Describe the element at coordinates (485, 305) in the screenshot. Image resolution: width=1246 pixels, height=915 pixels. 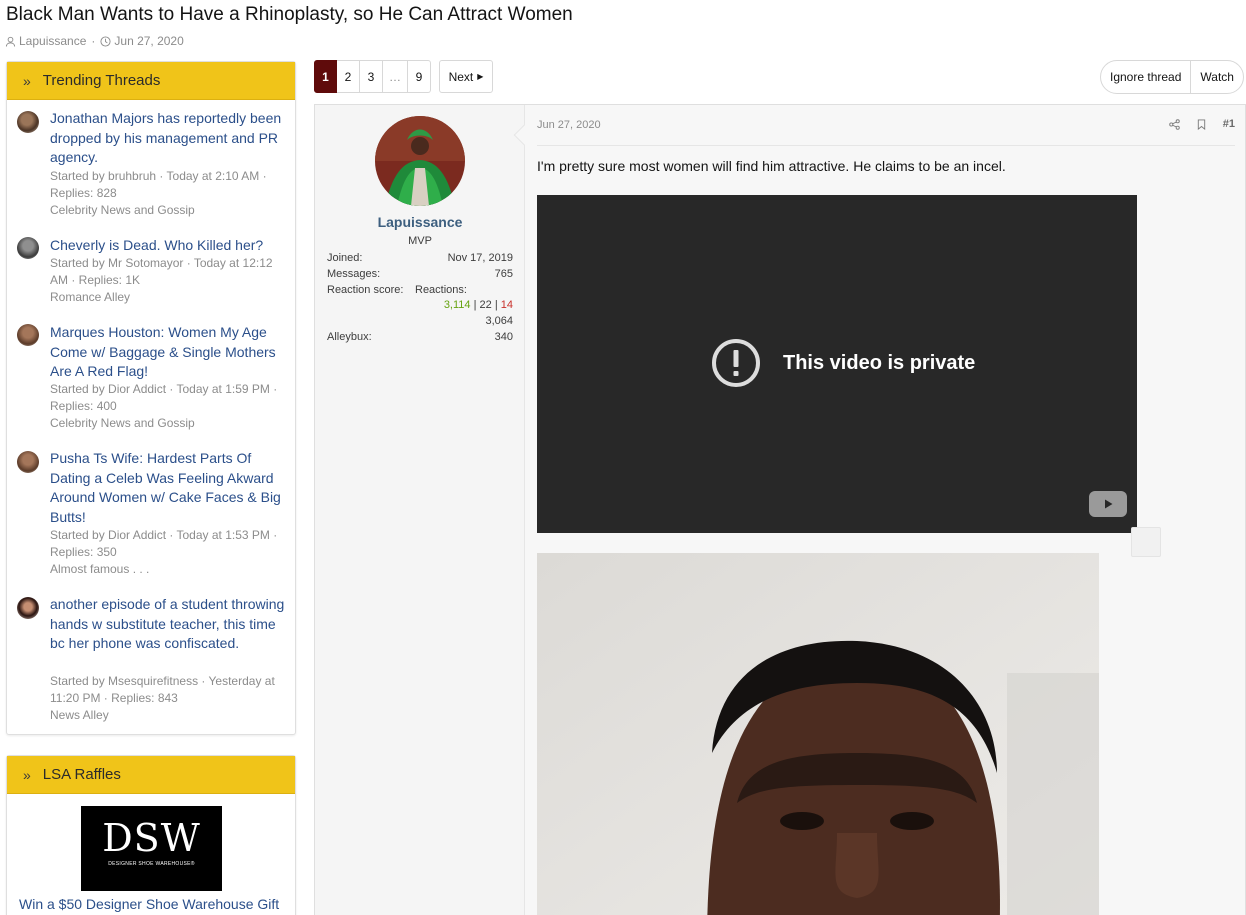
I see `reactions-neutral: 22` at that location.